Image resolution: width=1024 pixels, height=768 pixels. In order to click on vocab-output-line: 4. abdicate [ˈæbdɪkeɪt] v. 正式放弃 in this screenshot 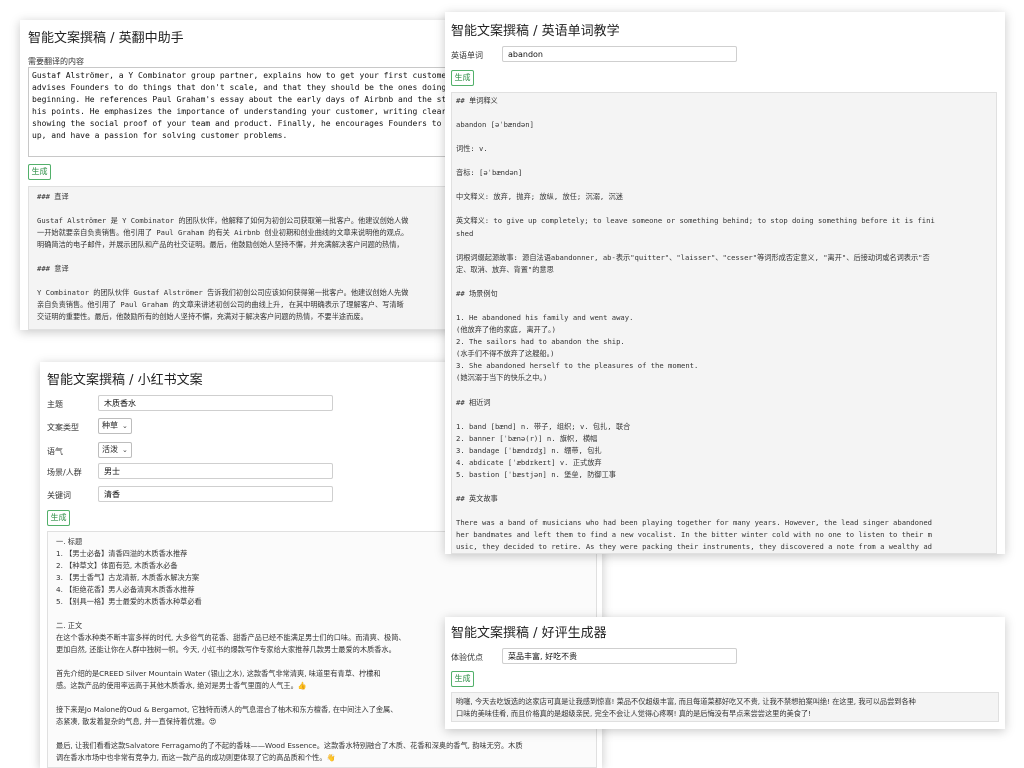, I will do `click(529, 462)`.